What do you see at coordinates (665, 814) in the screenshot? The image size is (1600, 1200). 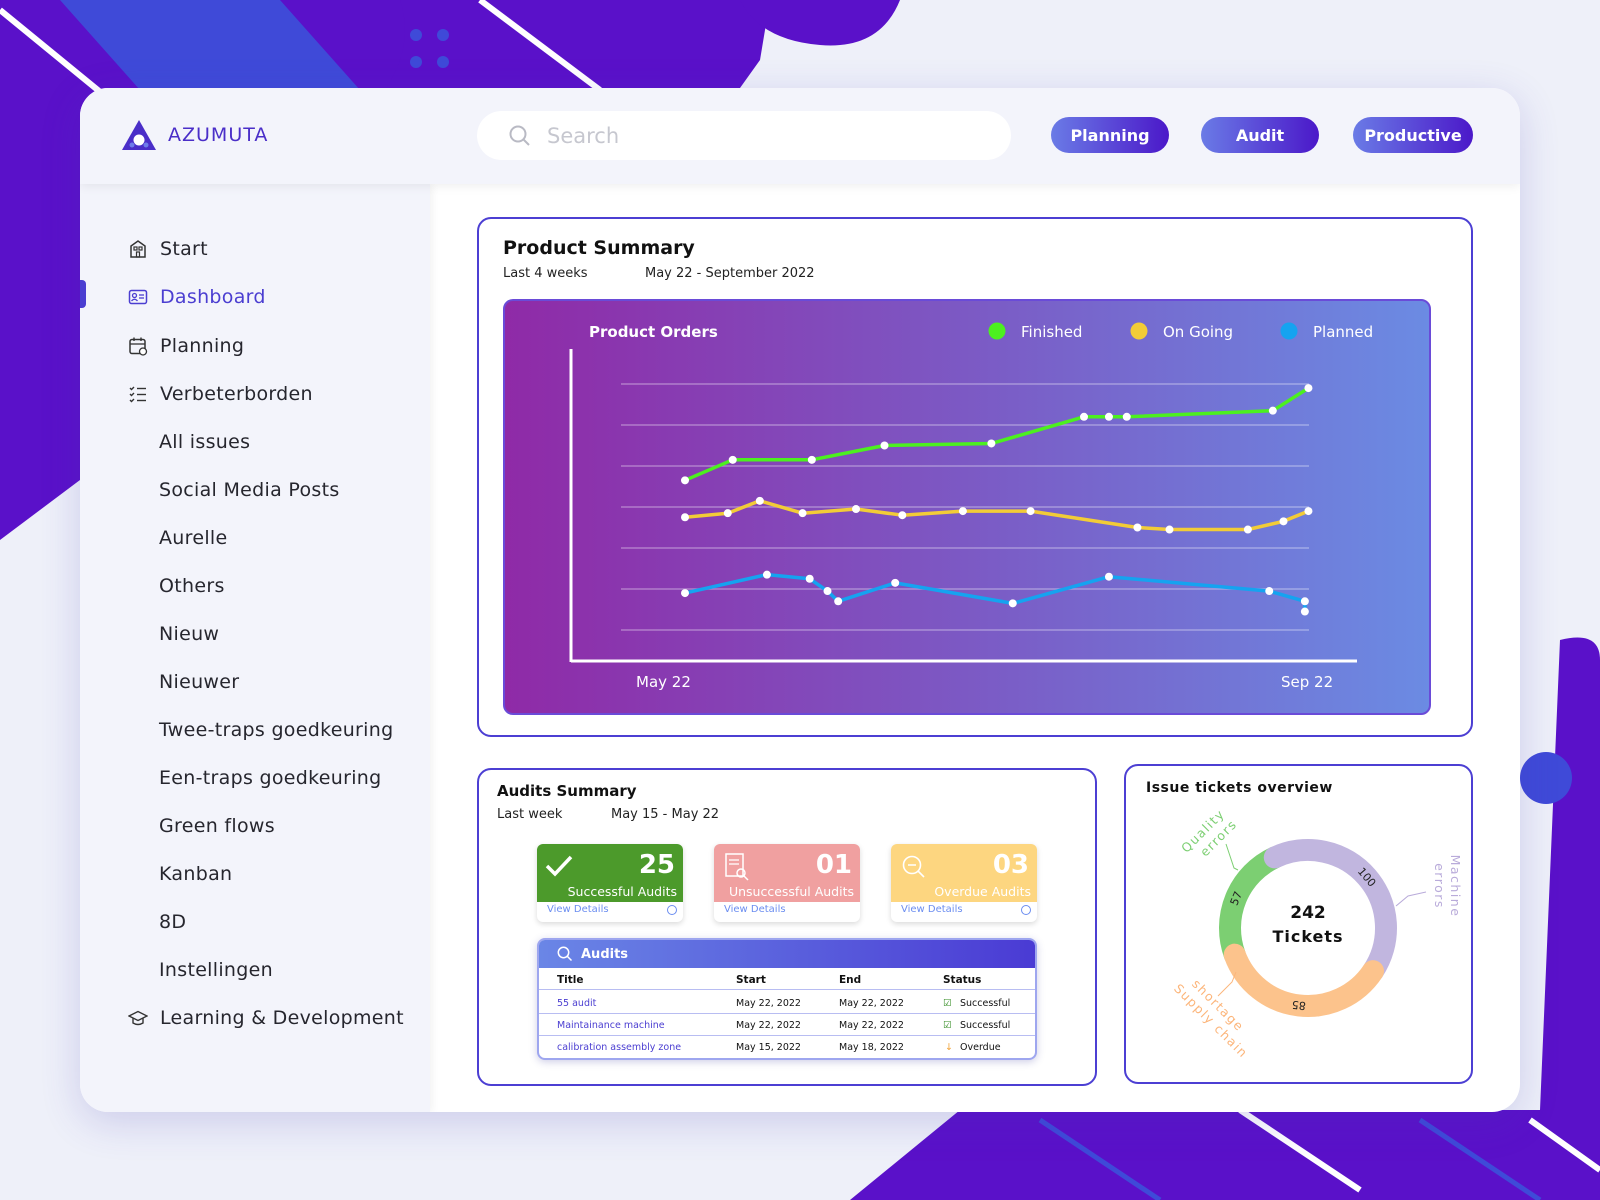 I see `audits-summary-date-range: May 15 - May 22` at bounding box center [665, 814].